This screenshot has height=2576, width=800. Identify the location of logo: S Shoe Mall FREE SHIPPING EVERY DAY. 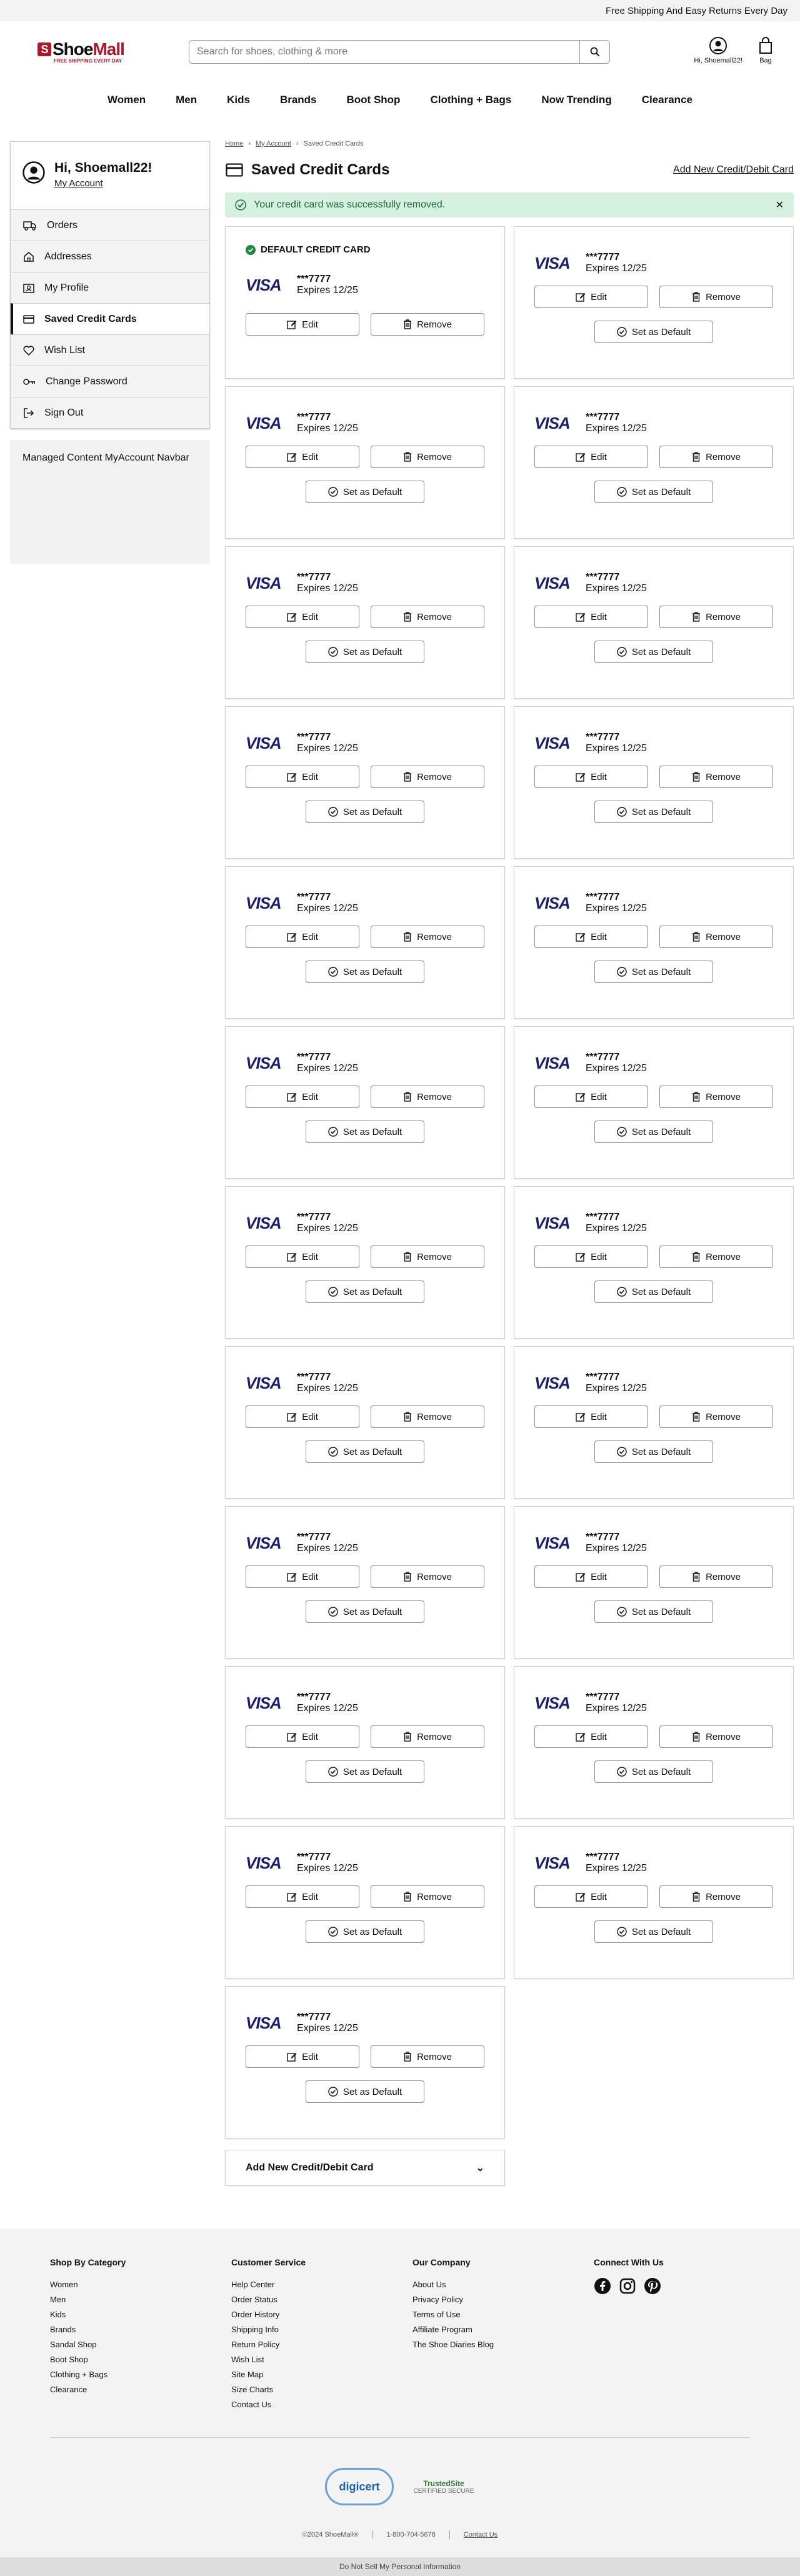
(94, 51).